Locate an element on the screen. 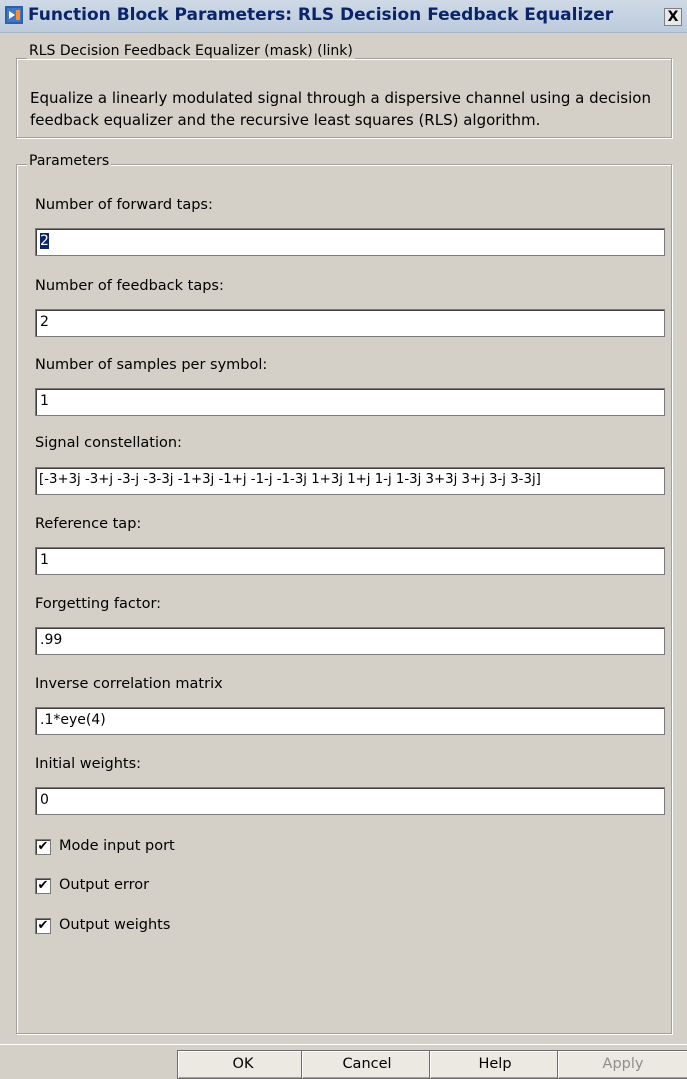 This screenshot has height=1079, width=687. inverse-correlation-matrix-input: .1*eye(4) is located at coordinates (350, 721).